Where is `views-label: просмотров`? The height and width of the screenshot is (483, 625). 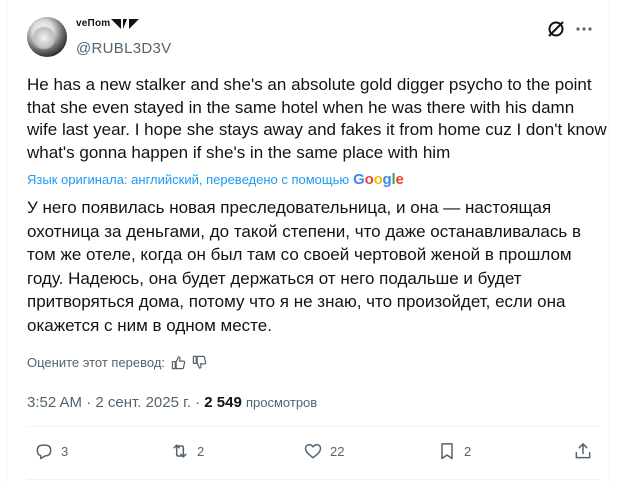 views-label: просмотров is located at coordinates (281, 402).